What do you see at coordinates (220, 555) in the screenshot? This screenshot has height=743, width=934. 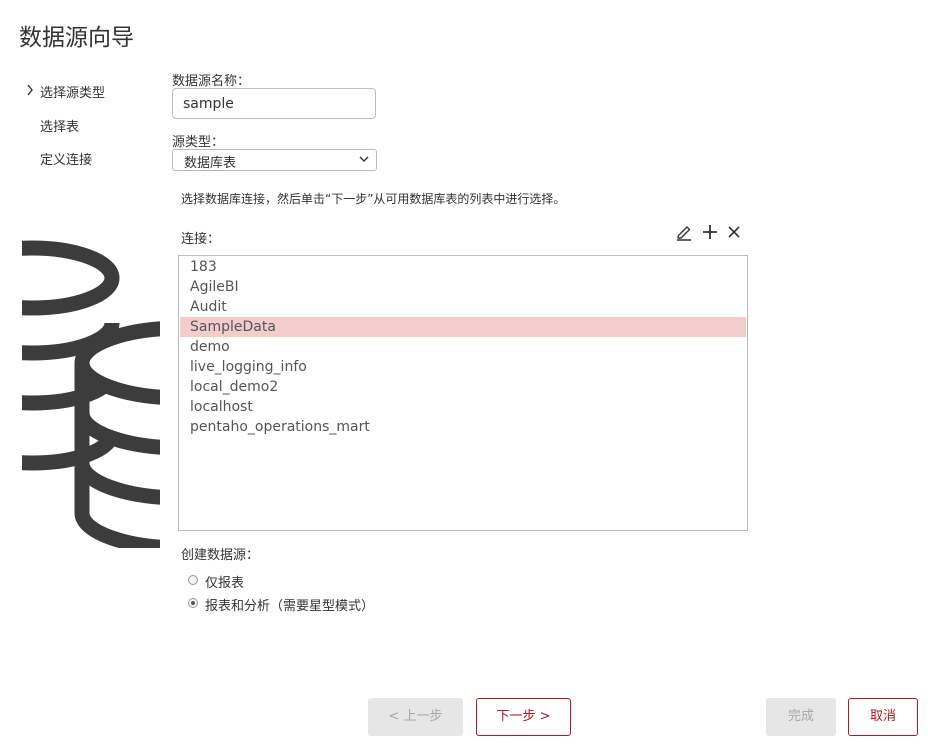 I see `create-datasource-label: 创建数据源：` at bounding box center [220, 555].